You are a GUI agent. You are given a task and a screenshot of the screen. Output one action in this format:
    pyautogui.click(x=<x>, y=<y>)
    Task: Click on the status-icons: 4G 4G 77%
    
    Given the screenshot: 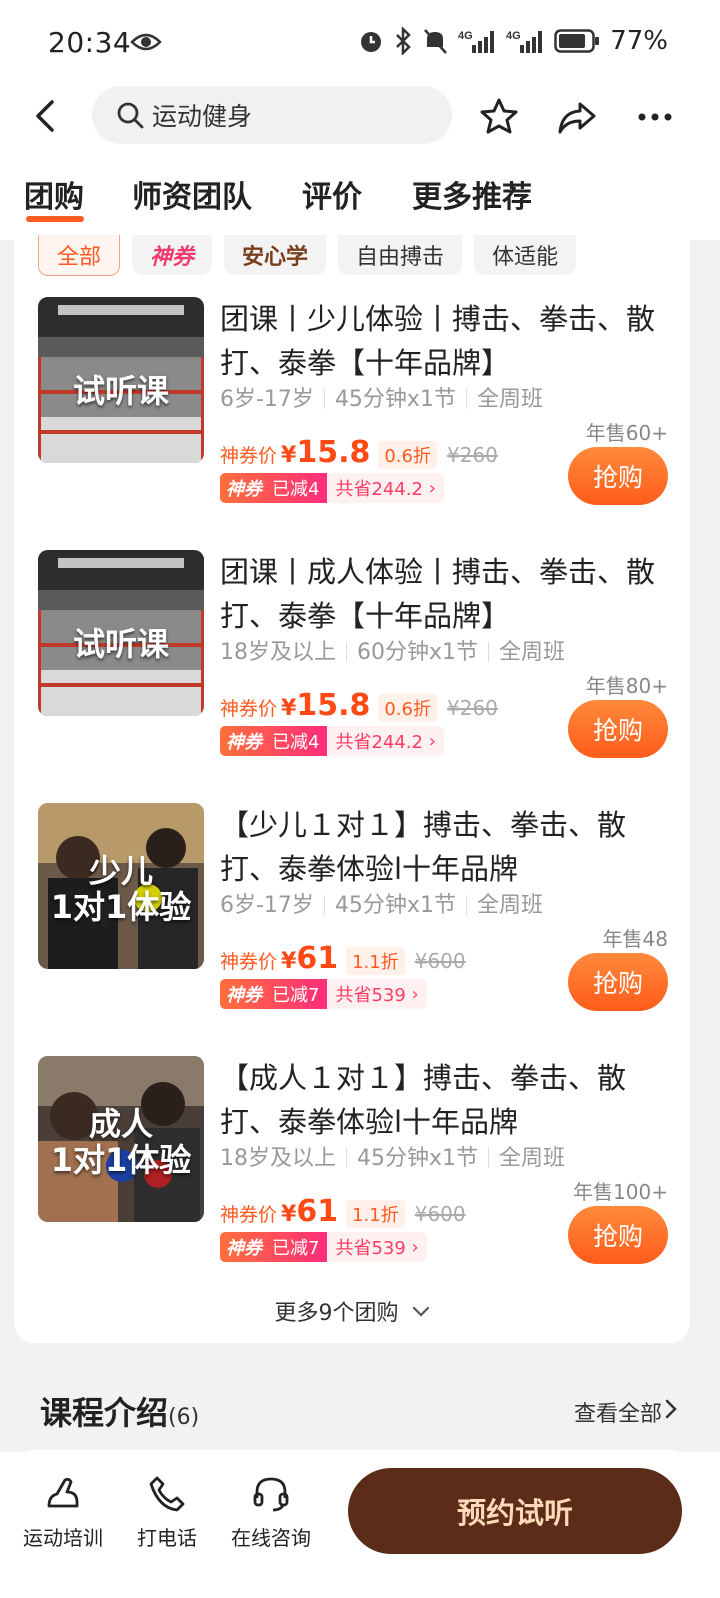 What is the action you would take?
    pyautogui.click(x=513, y=41)
    